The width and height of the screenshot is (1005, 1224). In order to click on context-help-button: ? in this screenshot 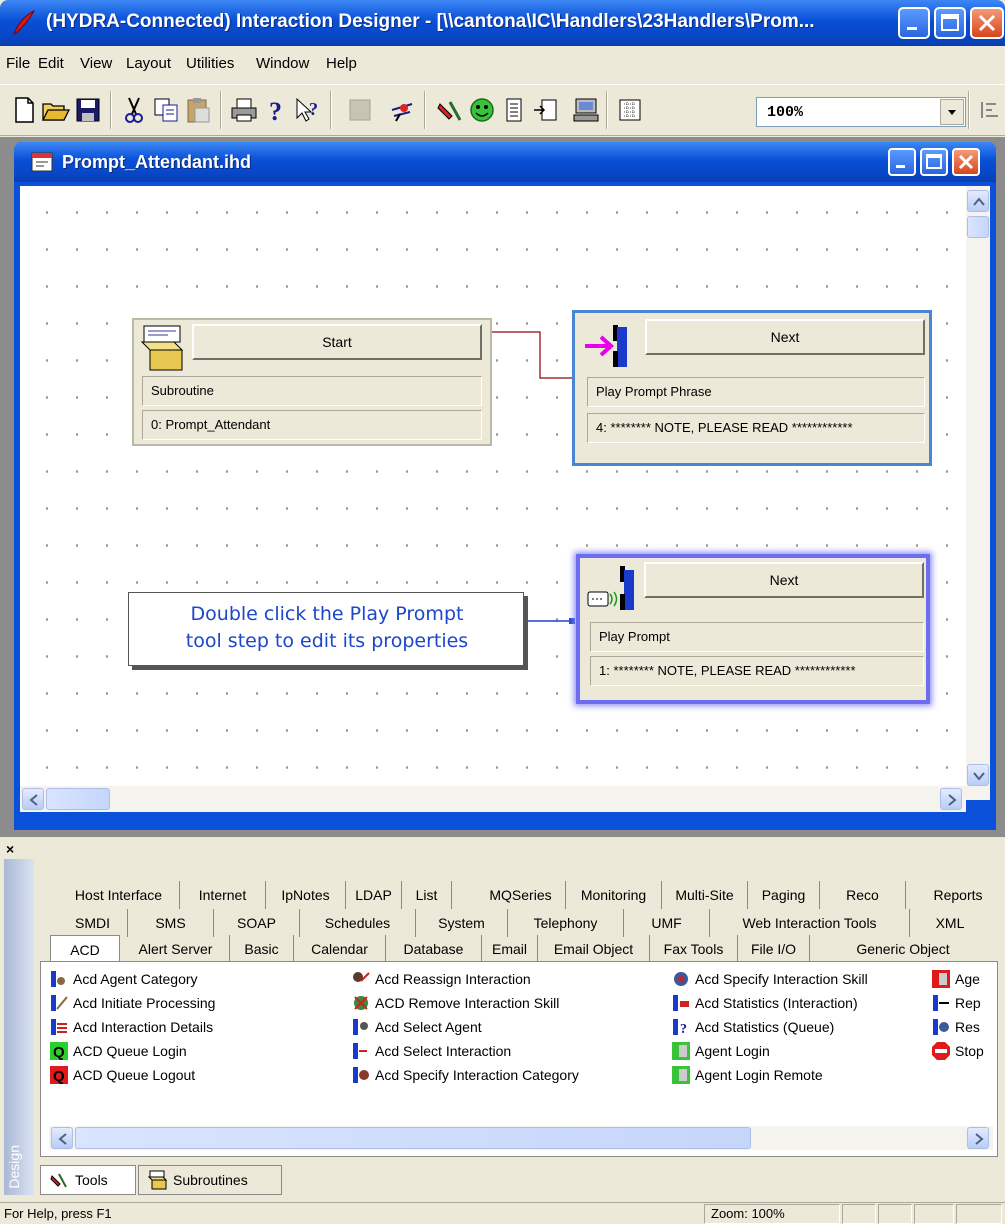, I will do `click(308, 110)`.